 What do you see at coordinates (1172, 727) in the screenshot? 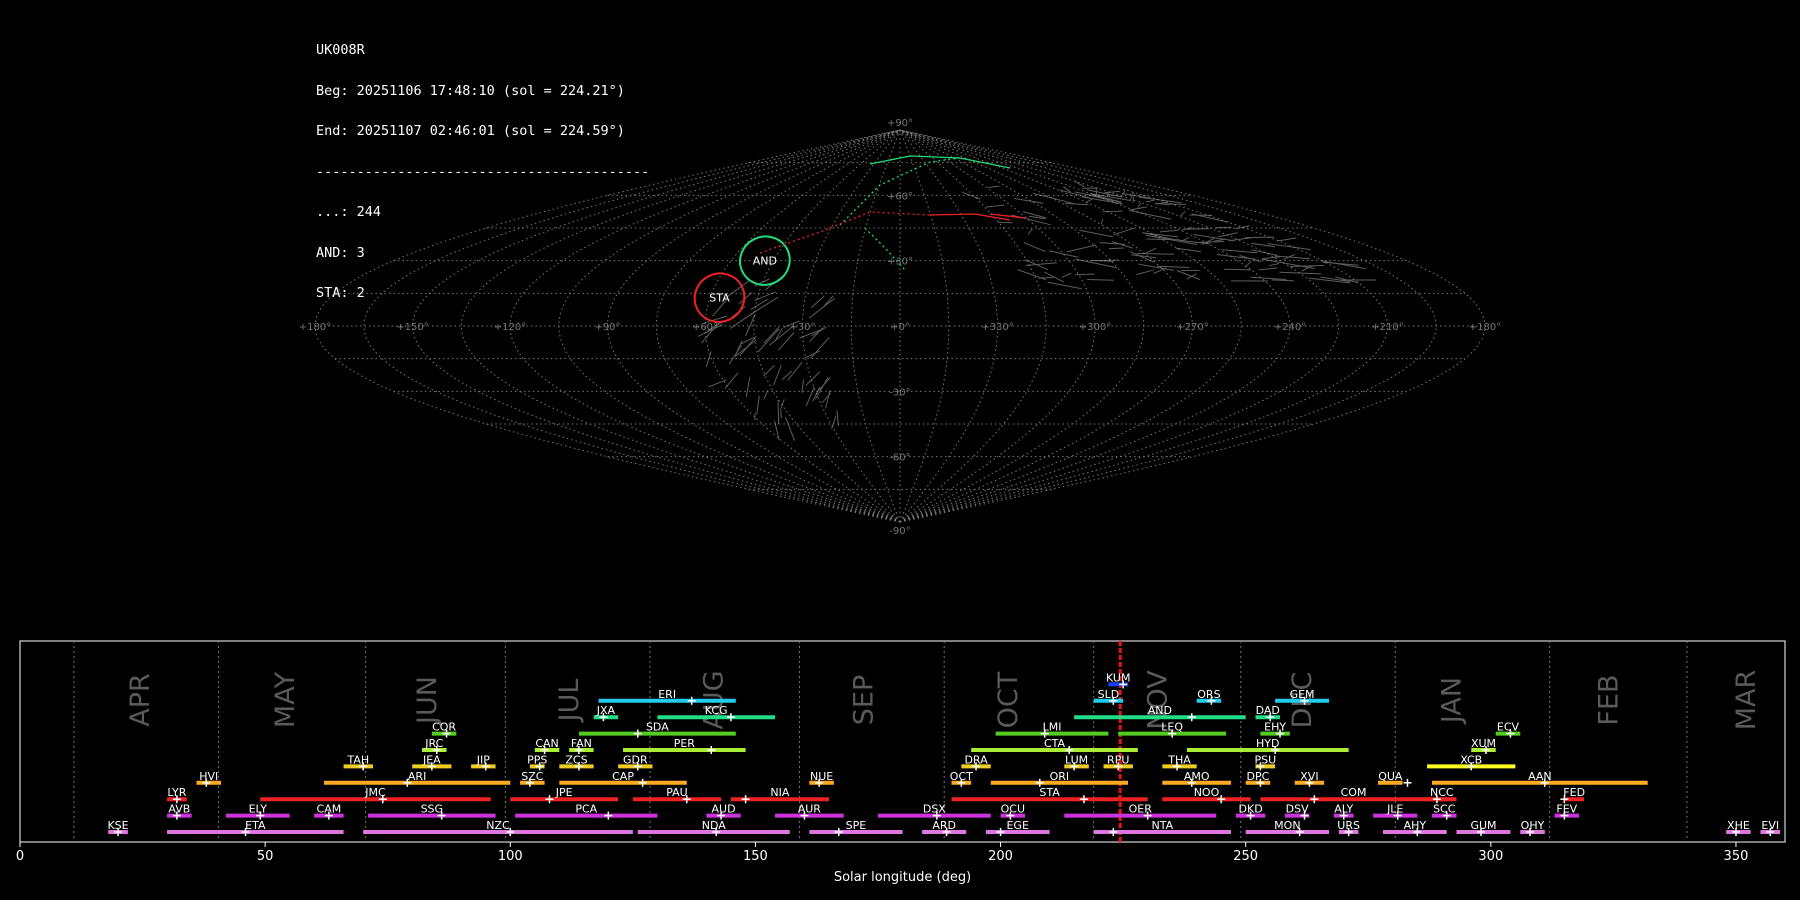
I see `shower-code: LEQ` at bounding box center [1172, 727].